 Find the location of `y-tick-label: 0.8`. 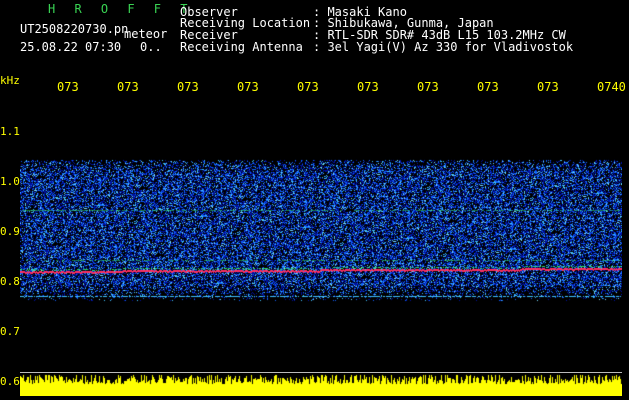

y-tick-label: 0.8 is located at coordinates (10, 281).